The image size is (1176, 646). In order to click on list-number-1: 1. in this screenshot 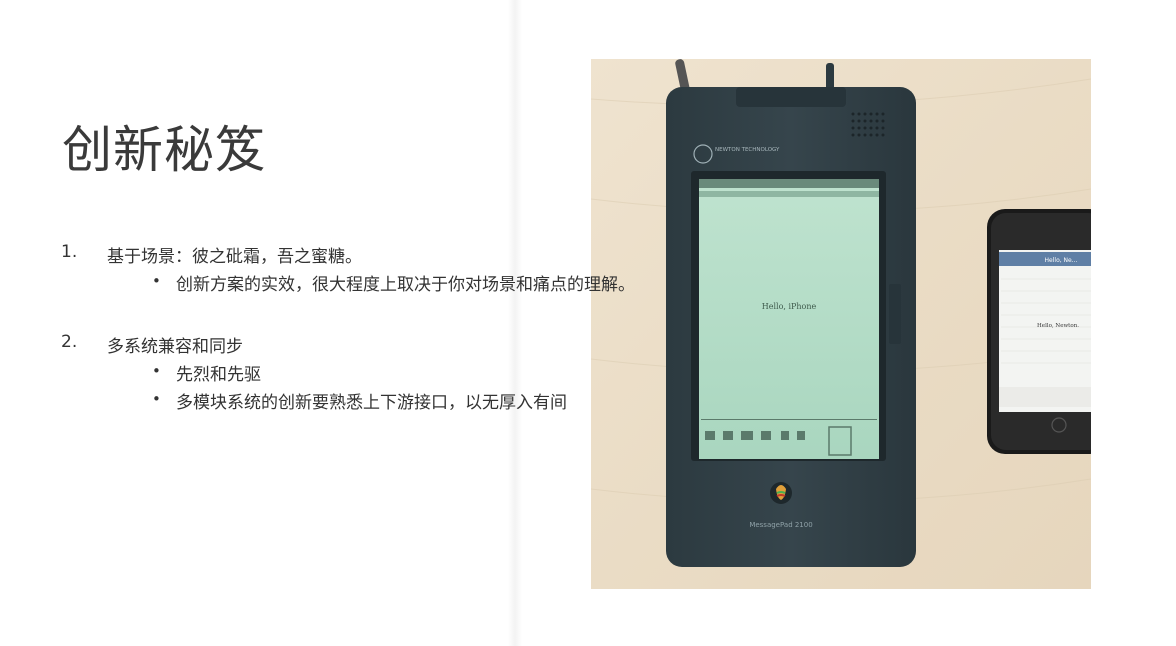, I will do `click(69, 252)`.